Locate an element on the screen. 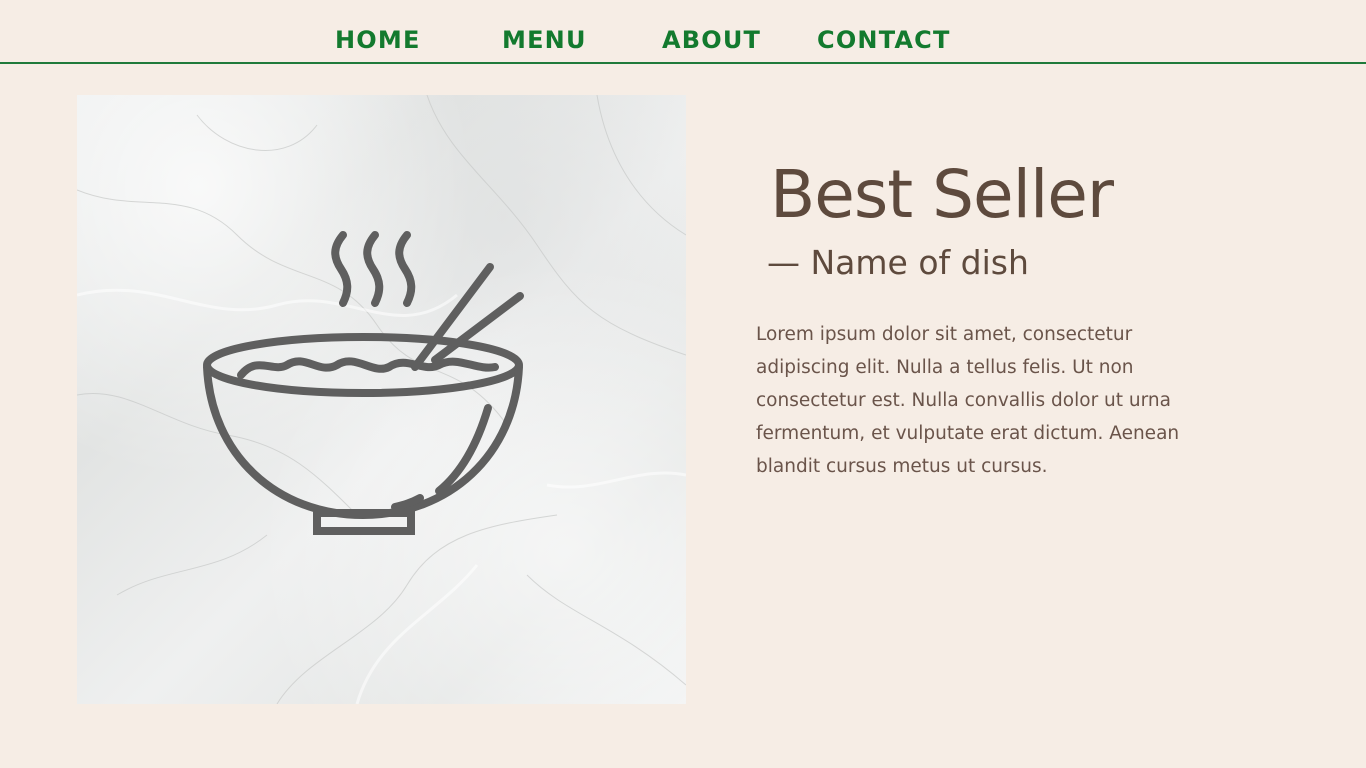 This screenshot has height=768, width=1366. noodle-bowl-icon is located at coordinates (363, 383).